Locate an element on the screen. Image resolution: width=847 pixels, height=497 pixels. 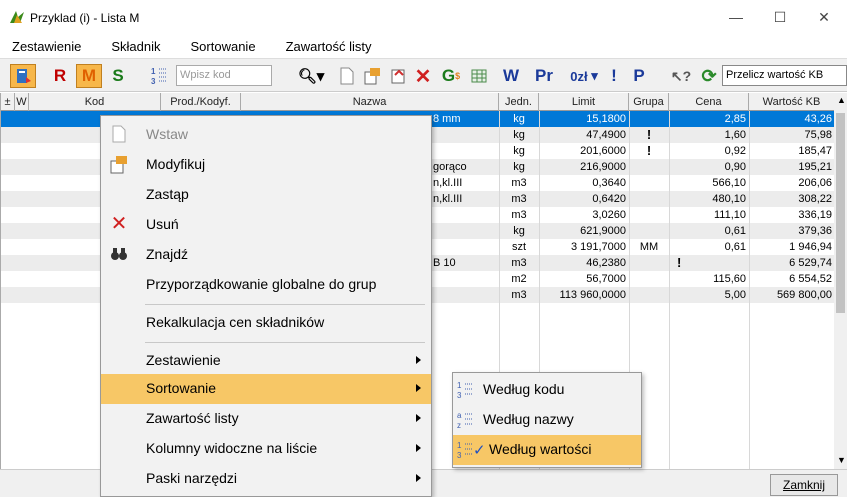
cell-wartosc: 75,98 is located at coordinates (818, 135).